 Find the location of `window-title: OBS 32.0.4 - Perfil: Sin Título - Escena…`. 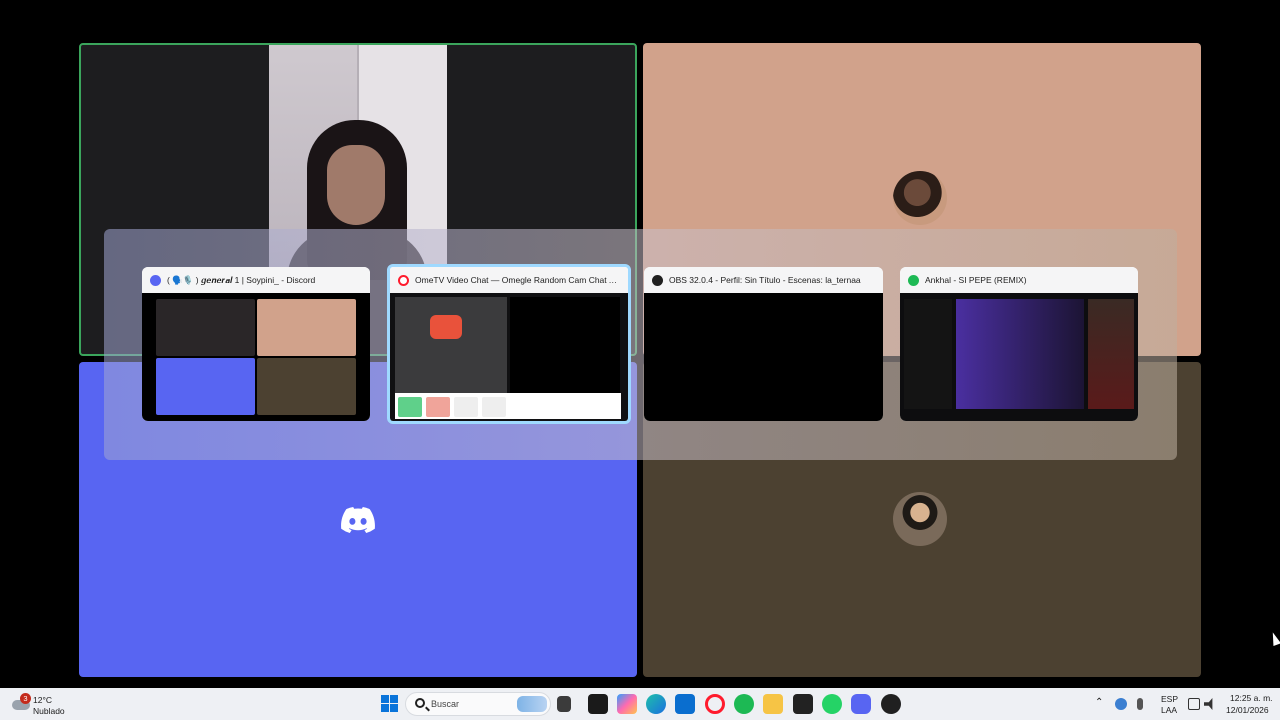

window-title: OBS 32.0.4 - Perfil: Sin Título - Escena… is located at coordinates (765, 280).